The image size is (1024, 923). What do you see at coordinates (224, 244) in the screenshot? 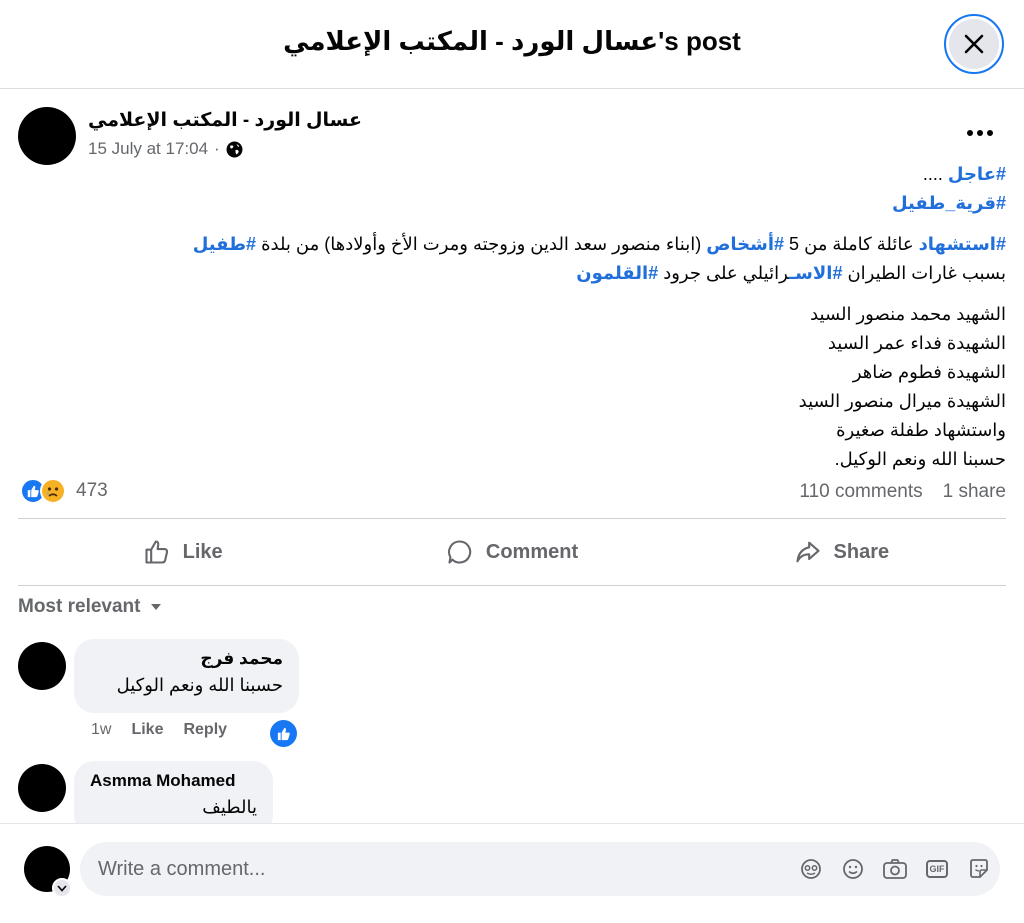
I see `hashtag-link: #طفيل` at bounding box center [224, 244].